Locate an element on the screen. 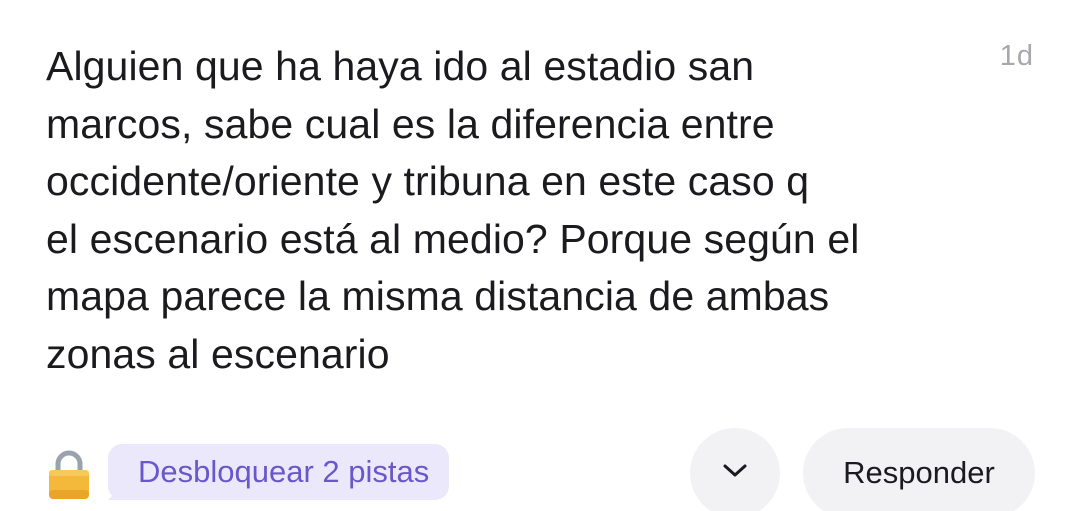  reply-label: Responder is located at coordinates (919, 472).